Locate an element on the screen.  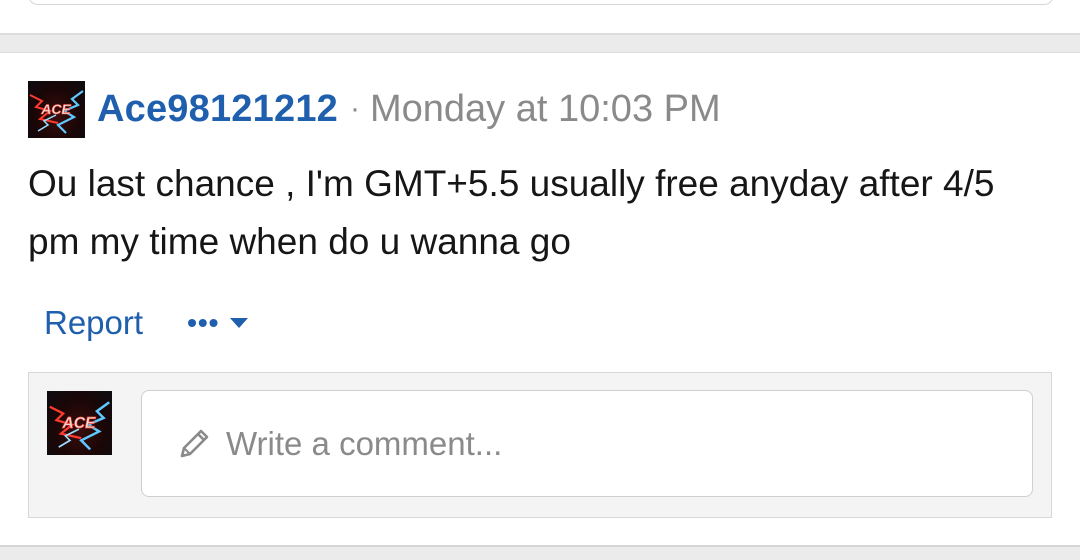
post-timestamp-link: Monday at 10:03 PM is located at coordinates (545, 109).